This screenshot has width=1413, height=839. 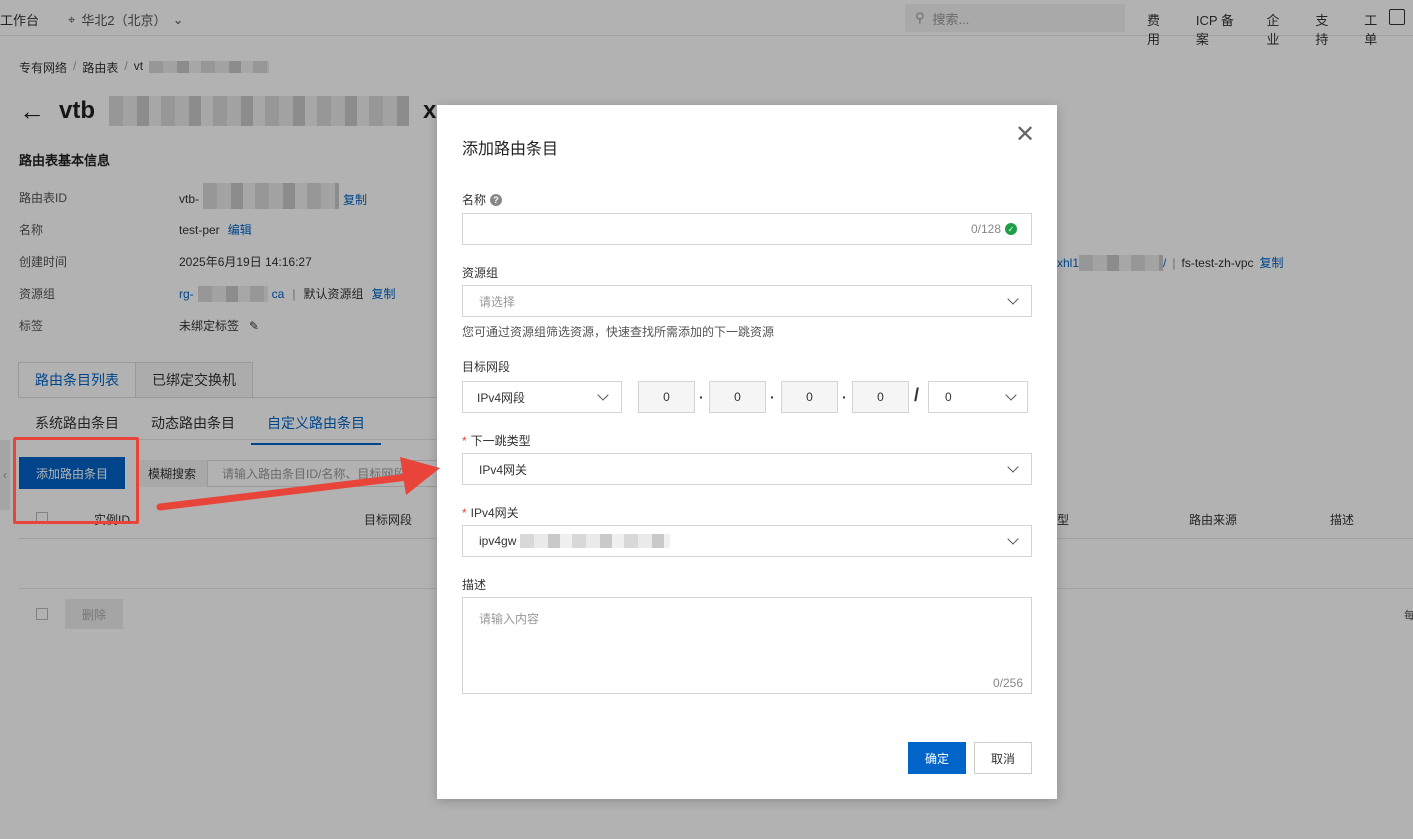 I want to click on dest-cidr-label: 目标网段, so click(x=486, y=367).